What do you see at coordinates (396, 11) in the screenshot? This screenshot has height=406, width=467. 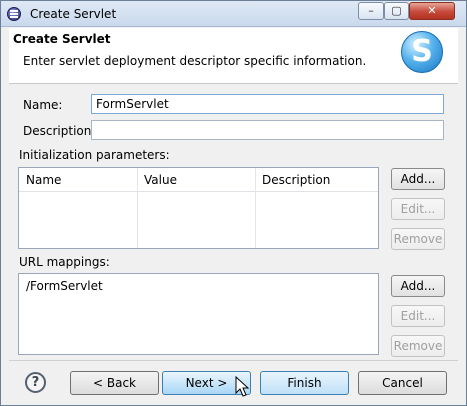 I see `maximize-button: ▢` at bounding box center [396, 11].